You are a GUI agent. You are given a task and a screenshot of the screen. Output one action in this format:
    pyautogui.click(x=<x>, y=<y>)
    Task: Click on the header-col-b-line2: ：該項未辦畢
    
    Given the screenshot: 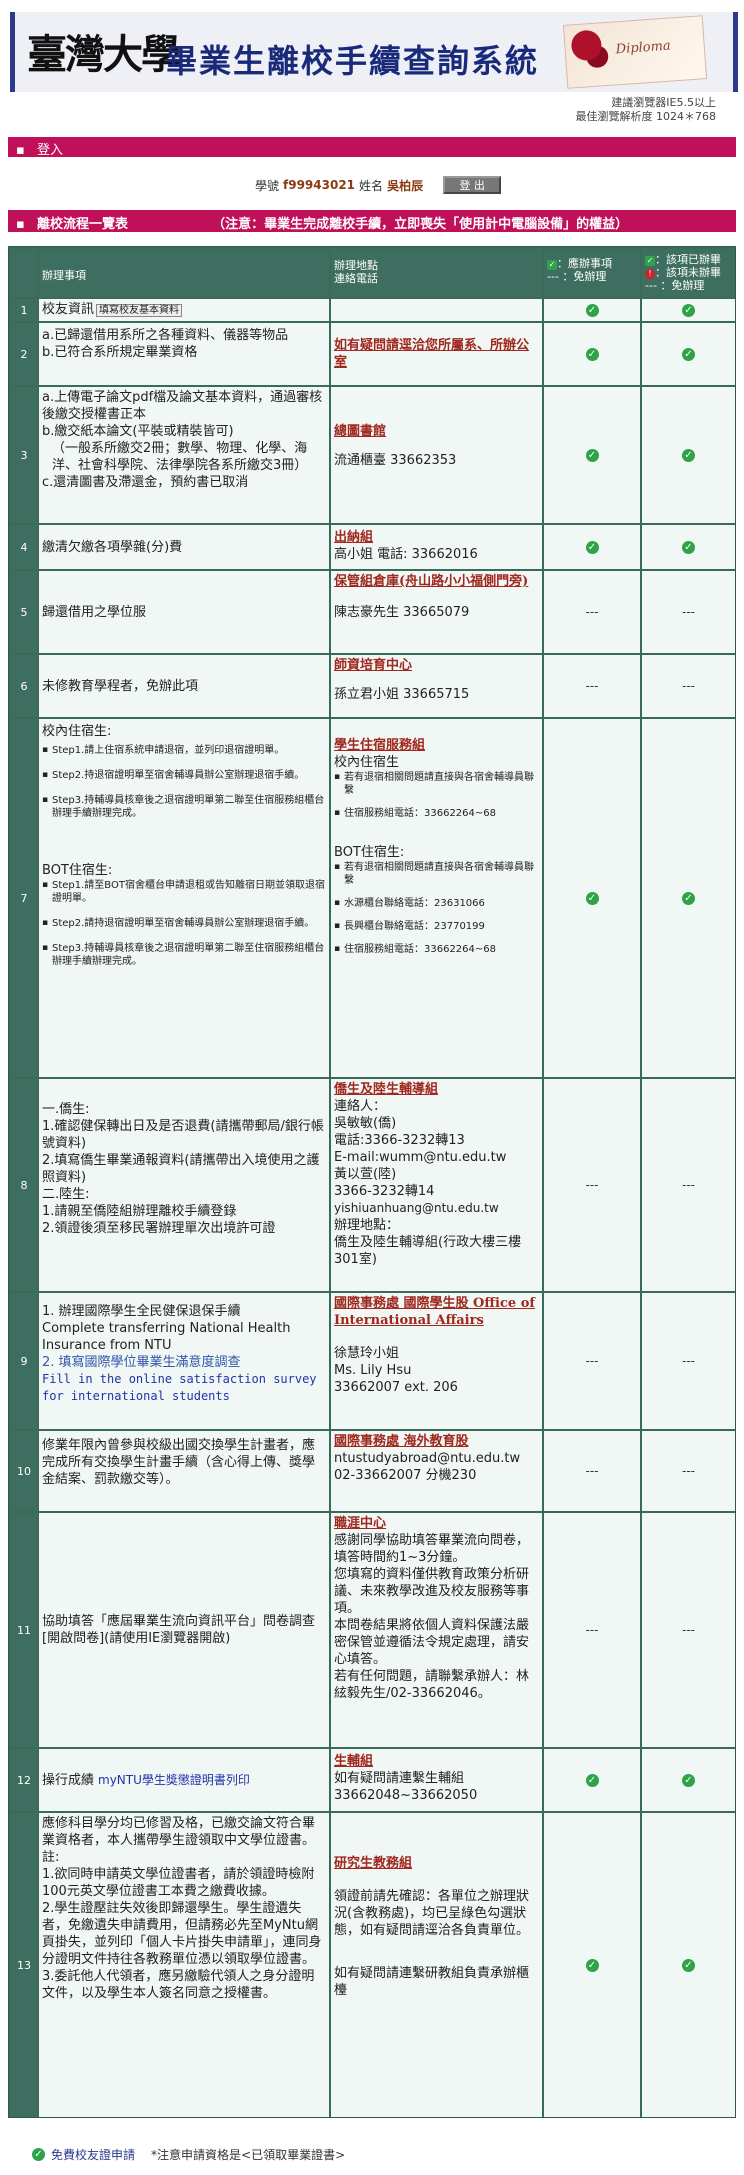 What is the action you would take?
    pyautogui.click(x=688, y=272)
    